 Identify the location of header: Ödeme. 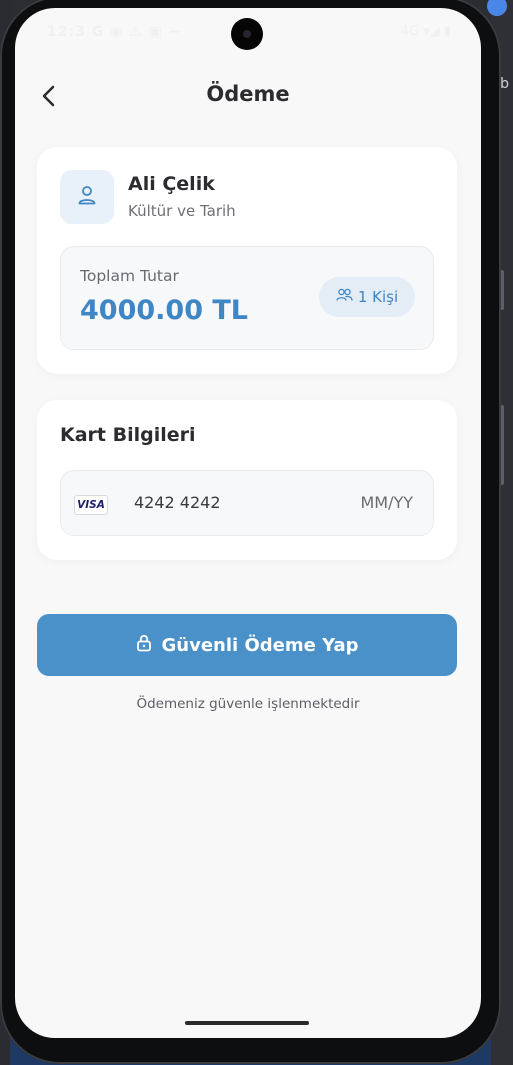
(248, 98).